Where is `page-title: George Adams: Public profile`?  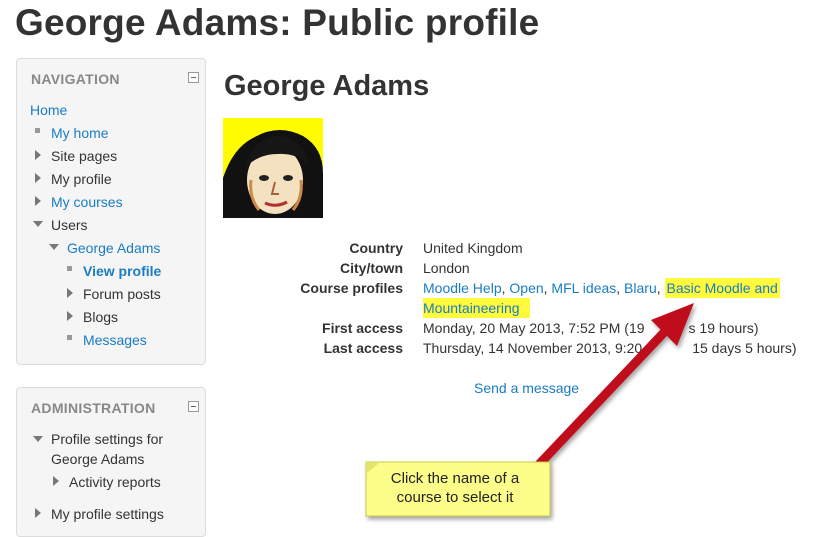
page-title: George Adams: Public profile is located at coordinates (277, 22).